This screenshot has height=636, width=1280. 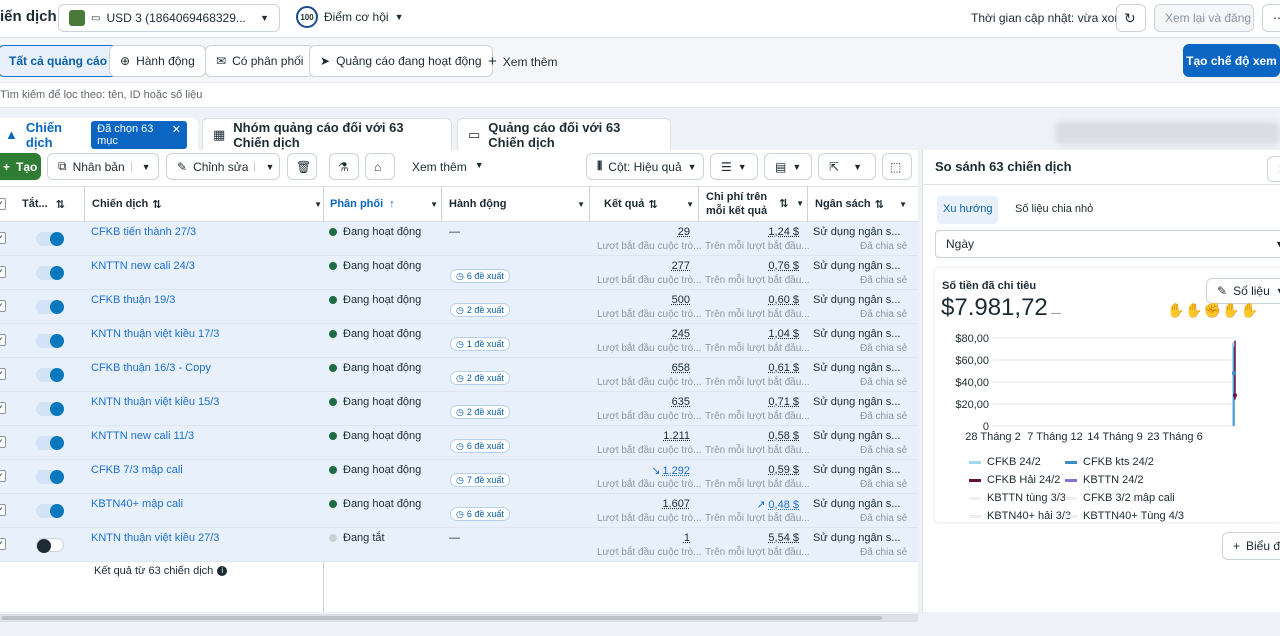 What do you see at coordinates (861, 204) in the screenshot?
I see `column-budget: Ngân sách ⇅ ▼` at bounding box center [861, 204].